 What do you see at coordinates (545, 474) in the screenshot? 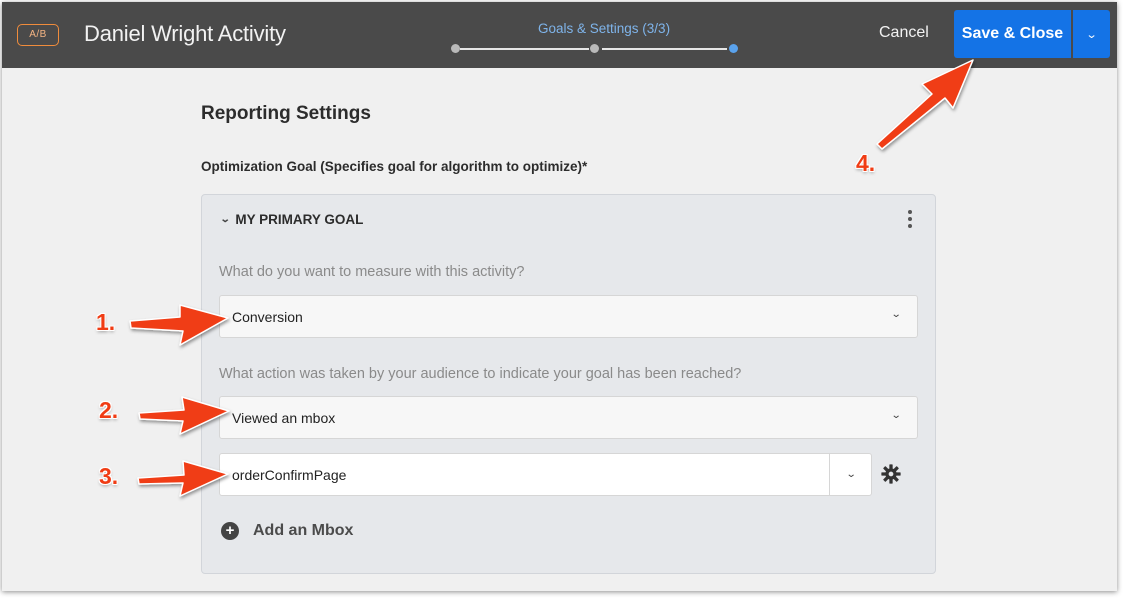
I see `mbox-combobox-input: orderConfirmPage` at bounding box center [545, 474].